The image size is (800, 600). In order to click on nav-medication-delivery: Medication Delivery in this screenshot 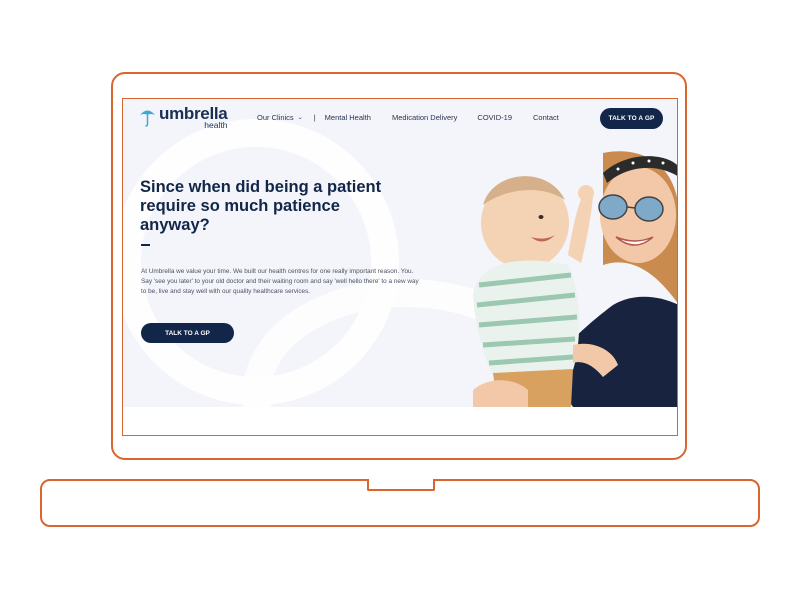, I will do `click(424, 117)`.